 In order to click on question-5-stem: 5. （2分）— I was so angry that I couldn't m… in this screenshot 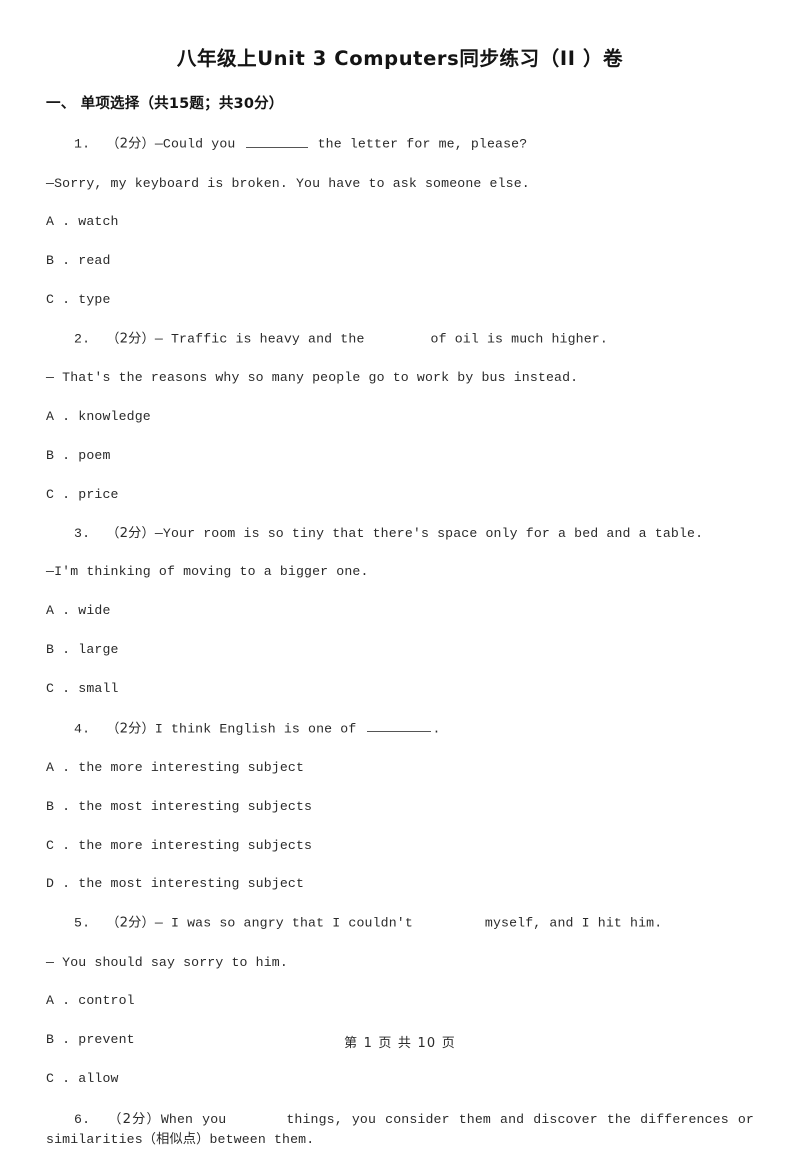, I will do `click(400, 912)`.